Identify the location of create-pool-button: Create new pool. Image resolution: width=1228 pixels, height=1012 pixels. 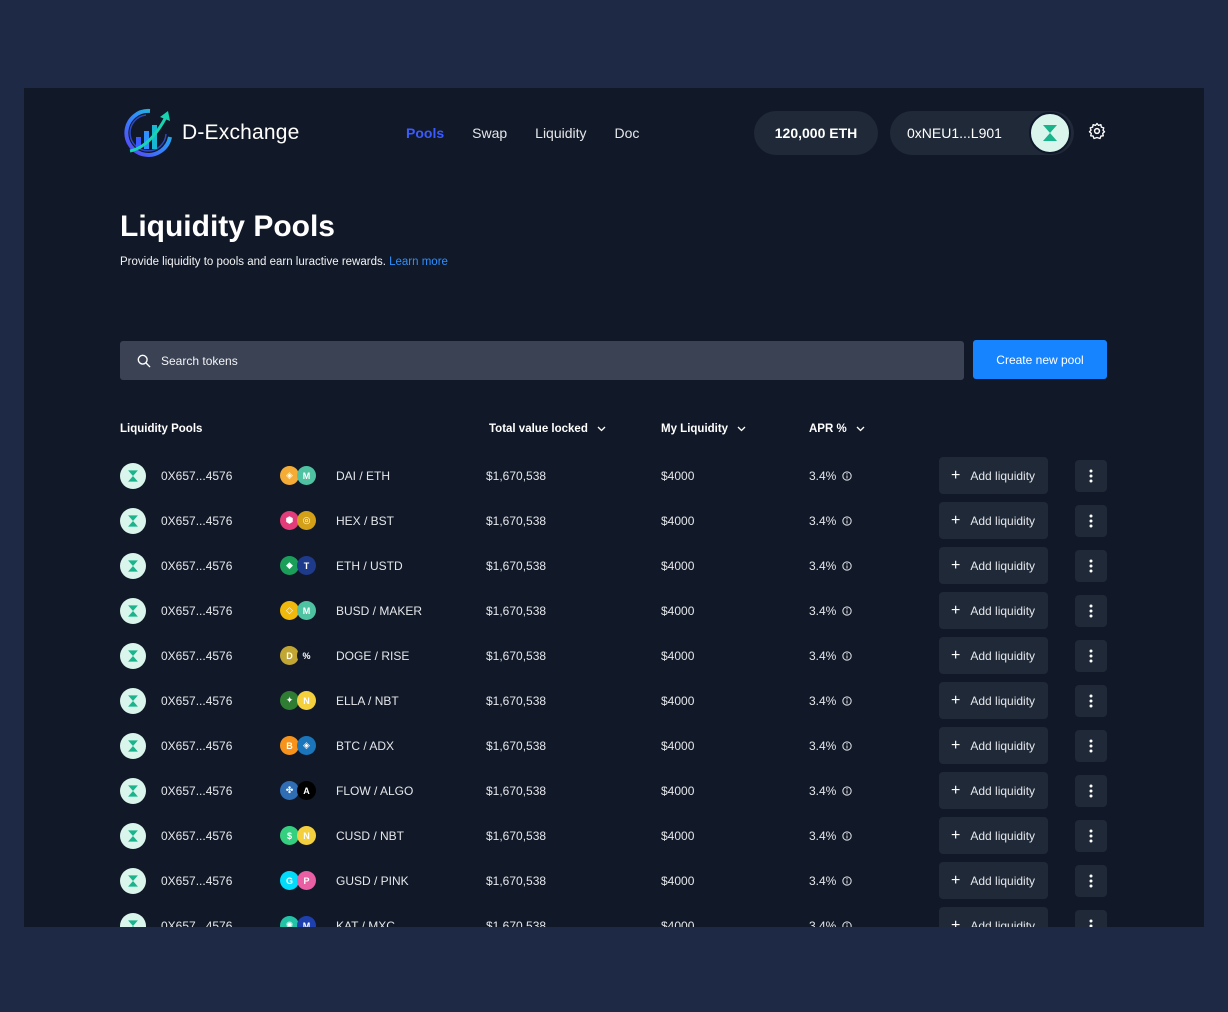
(1040, 359).